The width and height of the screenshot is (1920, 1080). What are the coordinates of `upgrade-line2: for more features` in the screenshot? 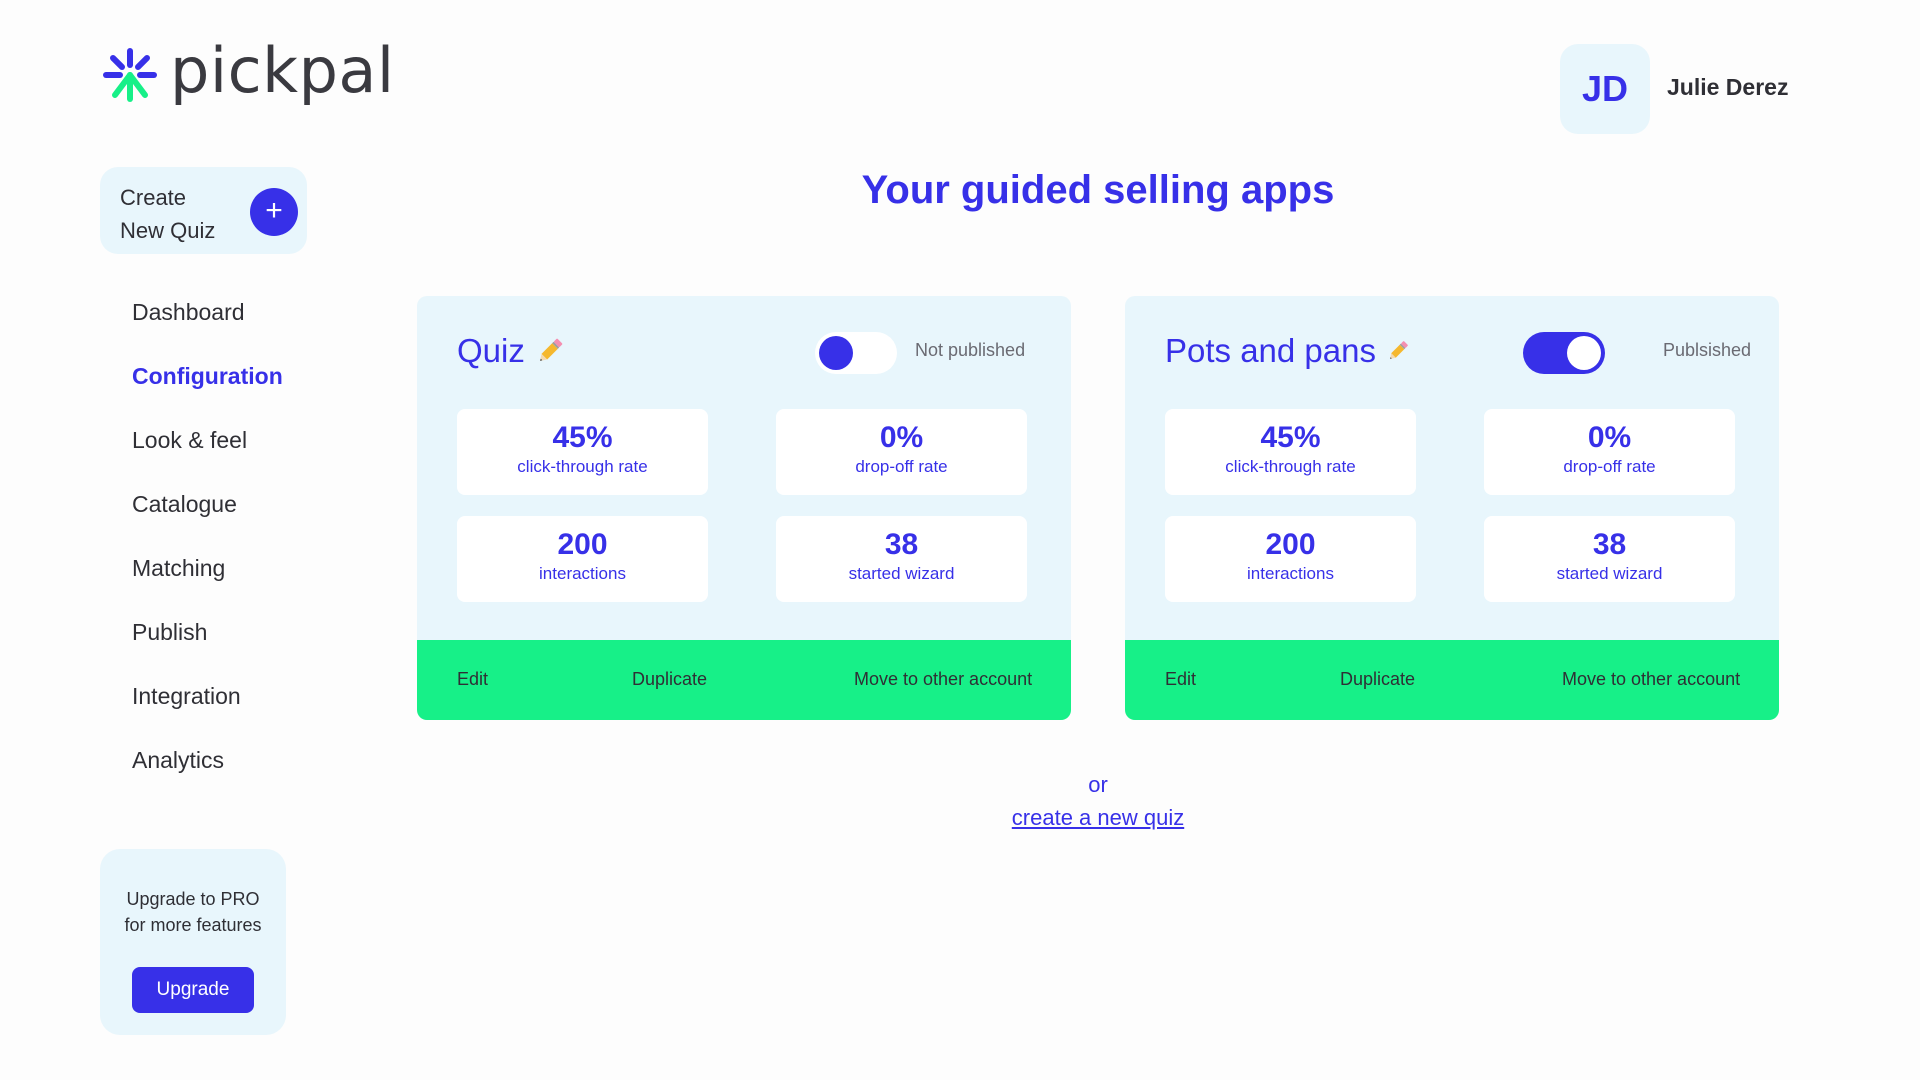 It's located at (193, 925).